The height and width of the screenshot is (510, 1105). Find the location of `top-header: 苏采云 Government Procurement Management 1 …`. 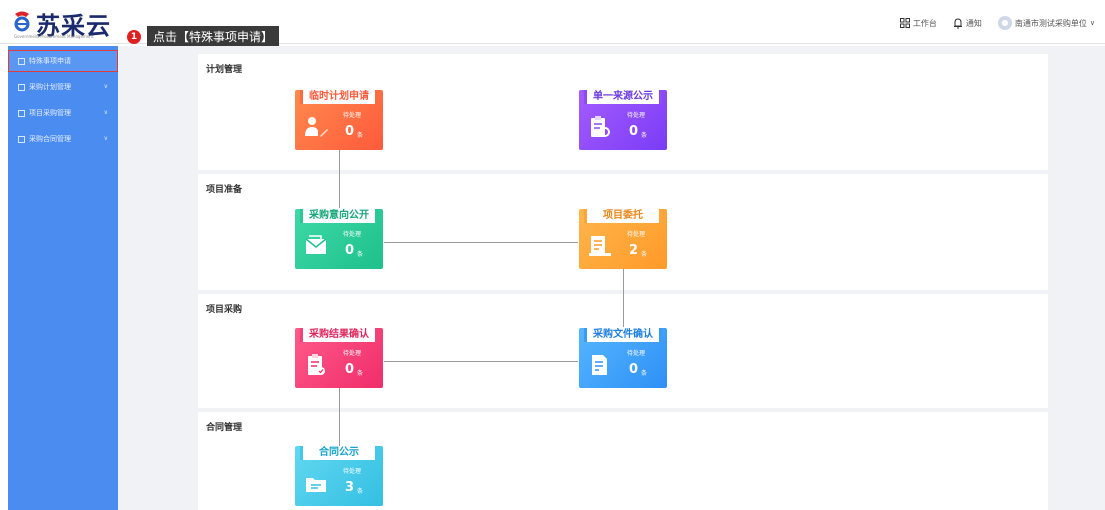

top-header: 苏采云 Government Procurement Management 1 … is located at coordinates (552, 24).